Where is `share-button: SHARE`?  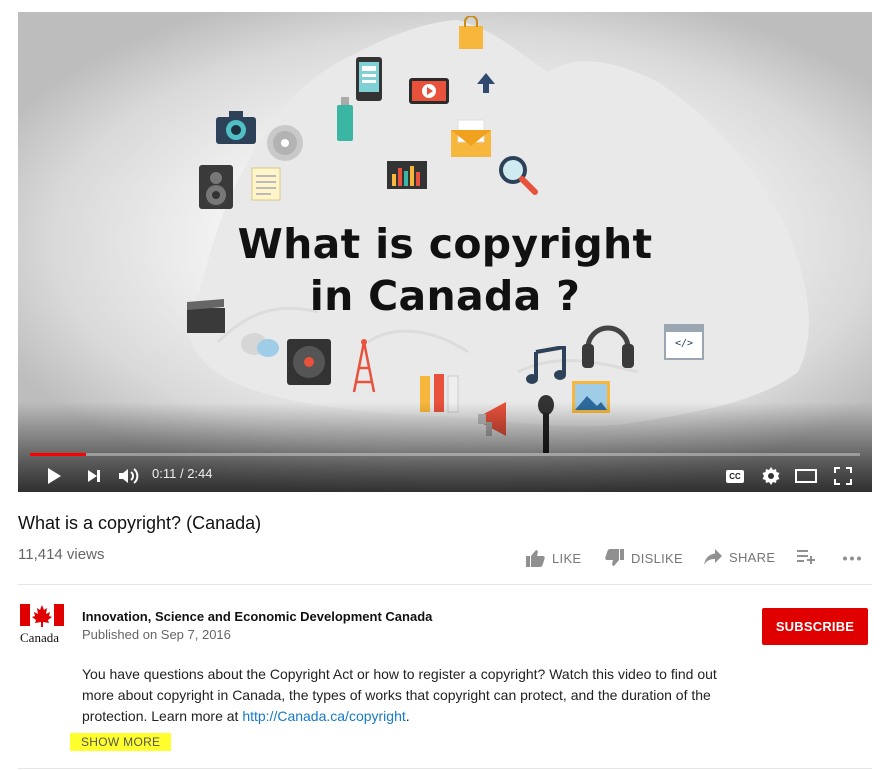 share-button: SHARE is located at coordinates (739, 557).